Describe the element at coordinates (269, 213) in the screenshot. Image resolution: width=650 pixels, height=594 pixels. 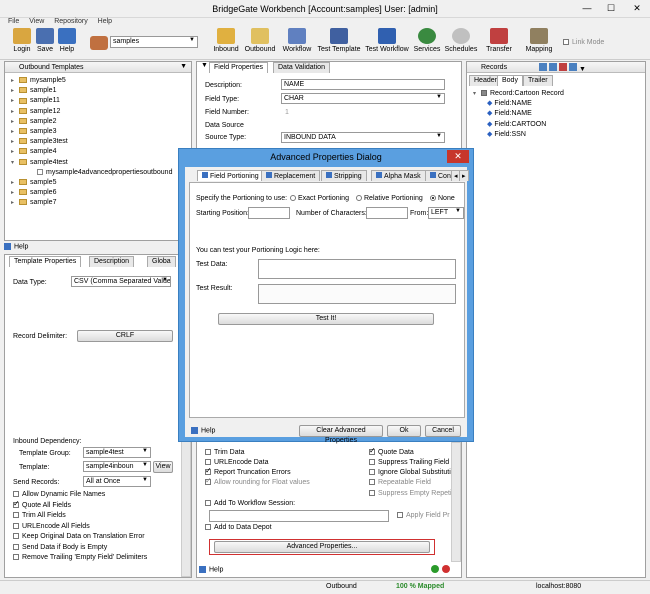
I see `starting-position-input` at that location.